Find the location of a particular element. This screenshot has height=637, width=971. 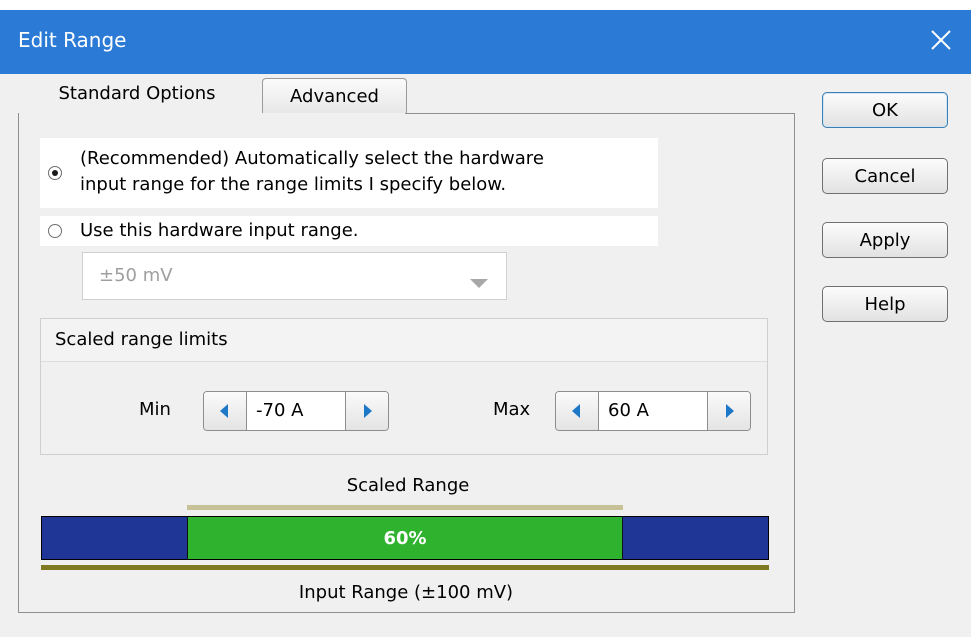

scaled-range-percent: 60% is located at coordinates (405, 538).